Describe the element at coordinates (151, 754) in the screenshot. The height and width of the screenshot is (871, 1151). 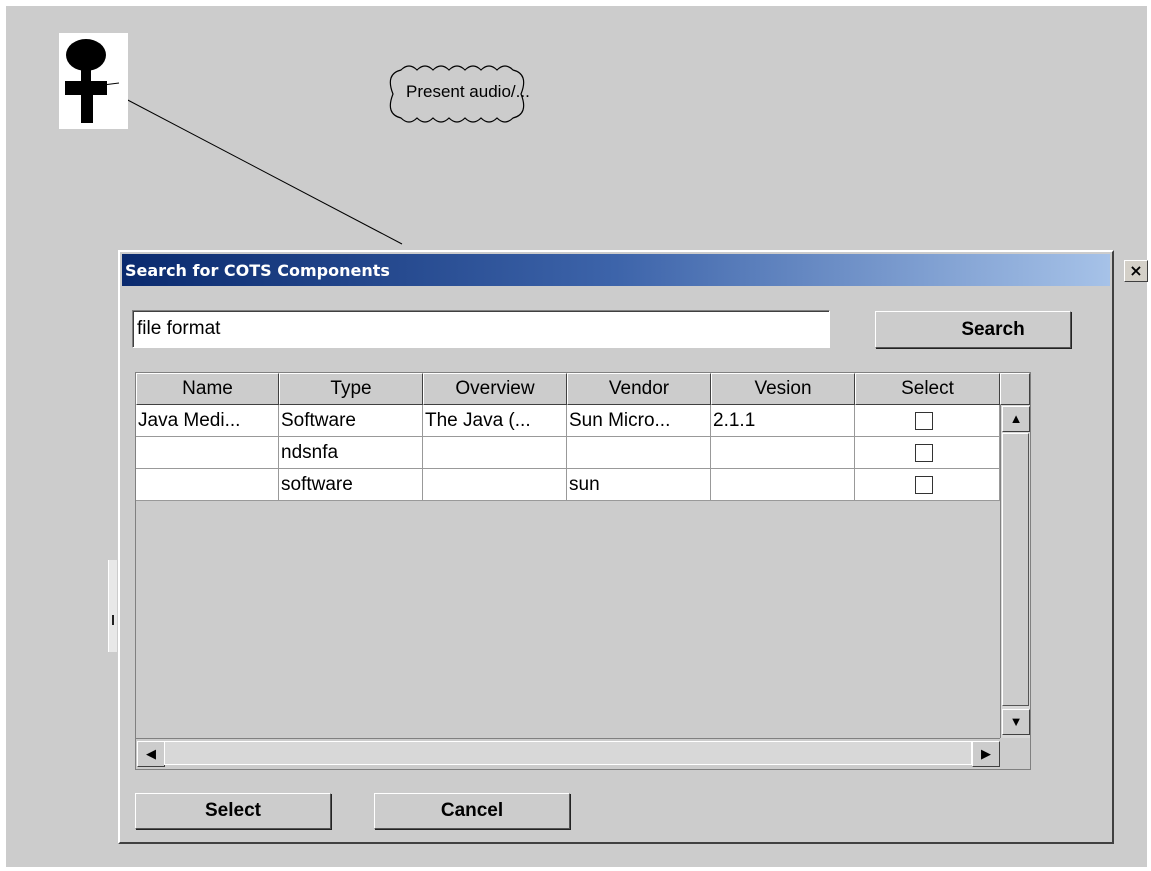
I see `scroll-left-icon: ◀` at that location.